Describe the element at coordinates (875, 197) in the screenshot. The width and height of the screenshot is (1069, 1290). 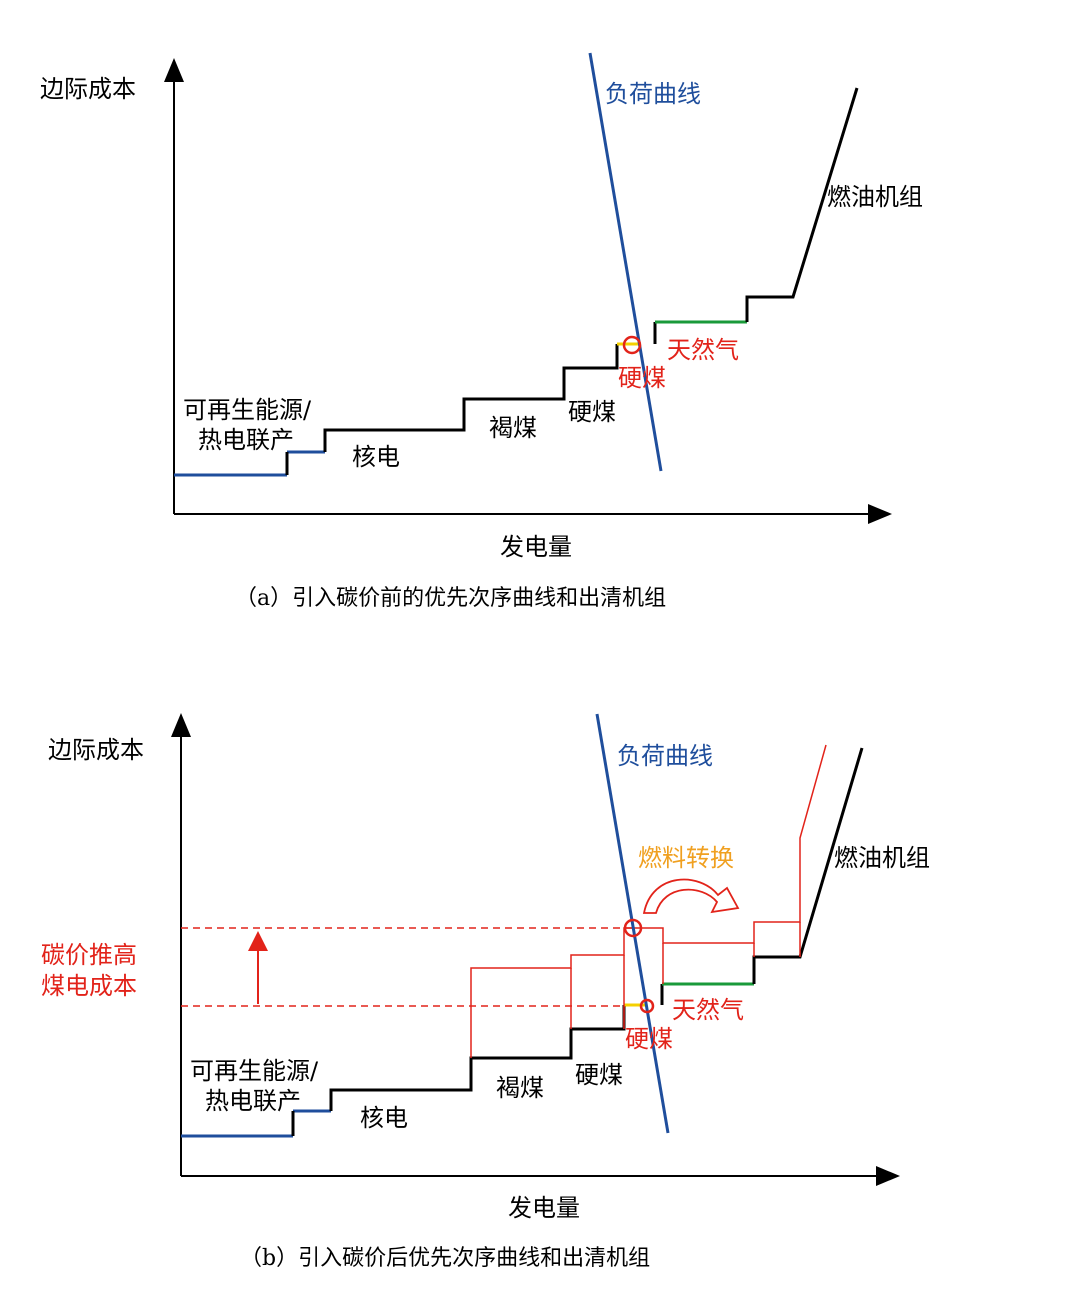
I see `oil-label-a: 燃油机组` at that location.